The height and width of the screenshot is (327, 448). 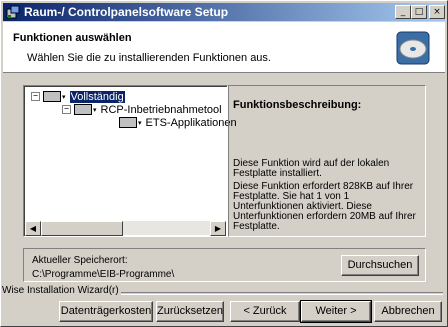 What do you see at coordinates (13, 12) in the screenshot?
I see `setup-app-icon` at bounding box center [13, 12].